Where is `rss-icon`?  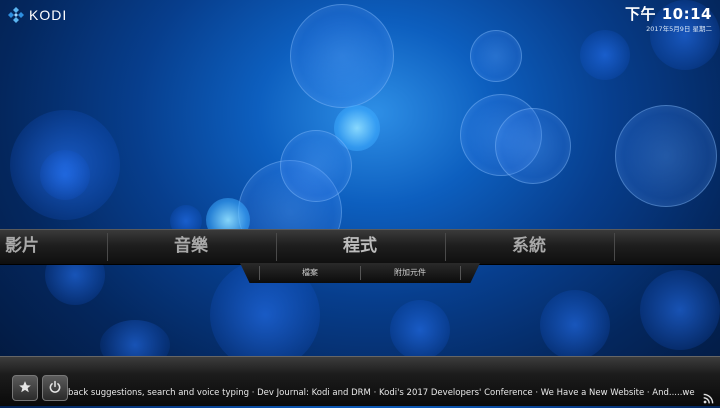 rss-icon is located at coordinates (708, 396).